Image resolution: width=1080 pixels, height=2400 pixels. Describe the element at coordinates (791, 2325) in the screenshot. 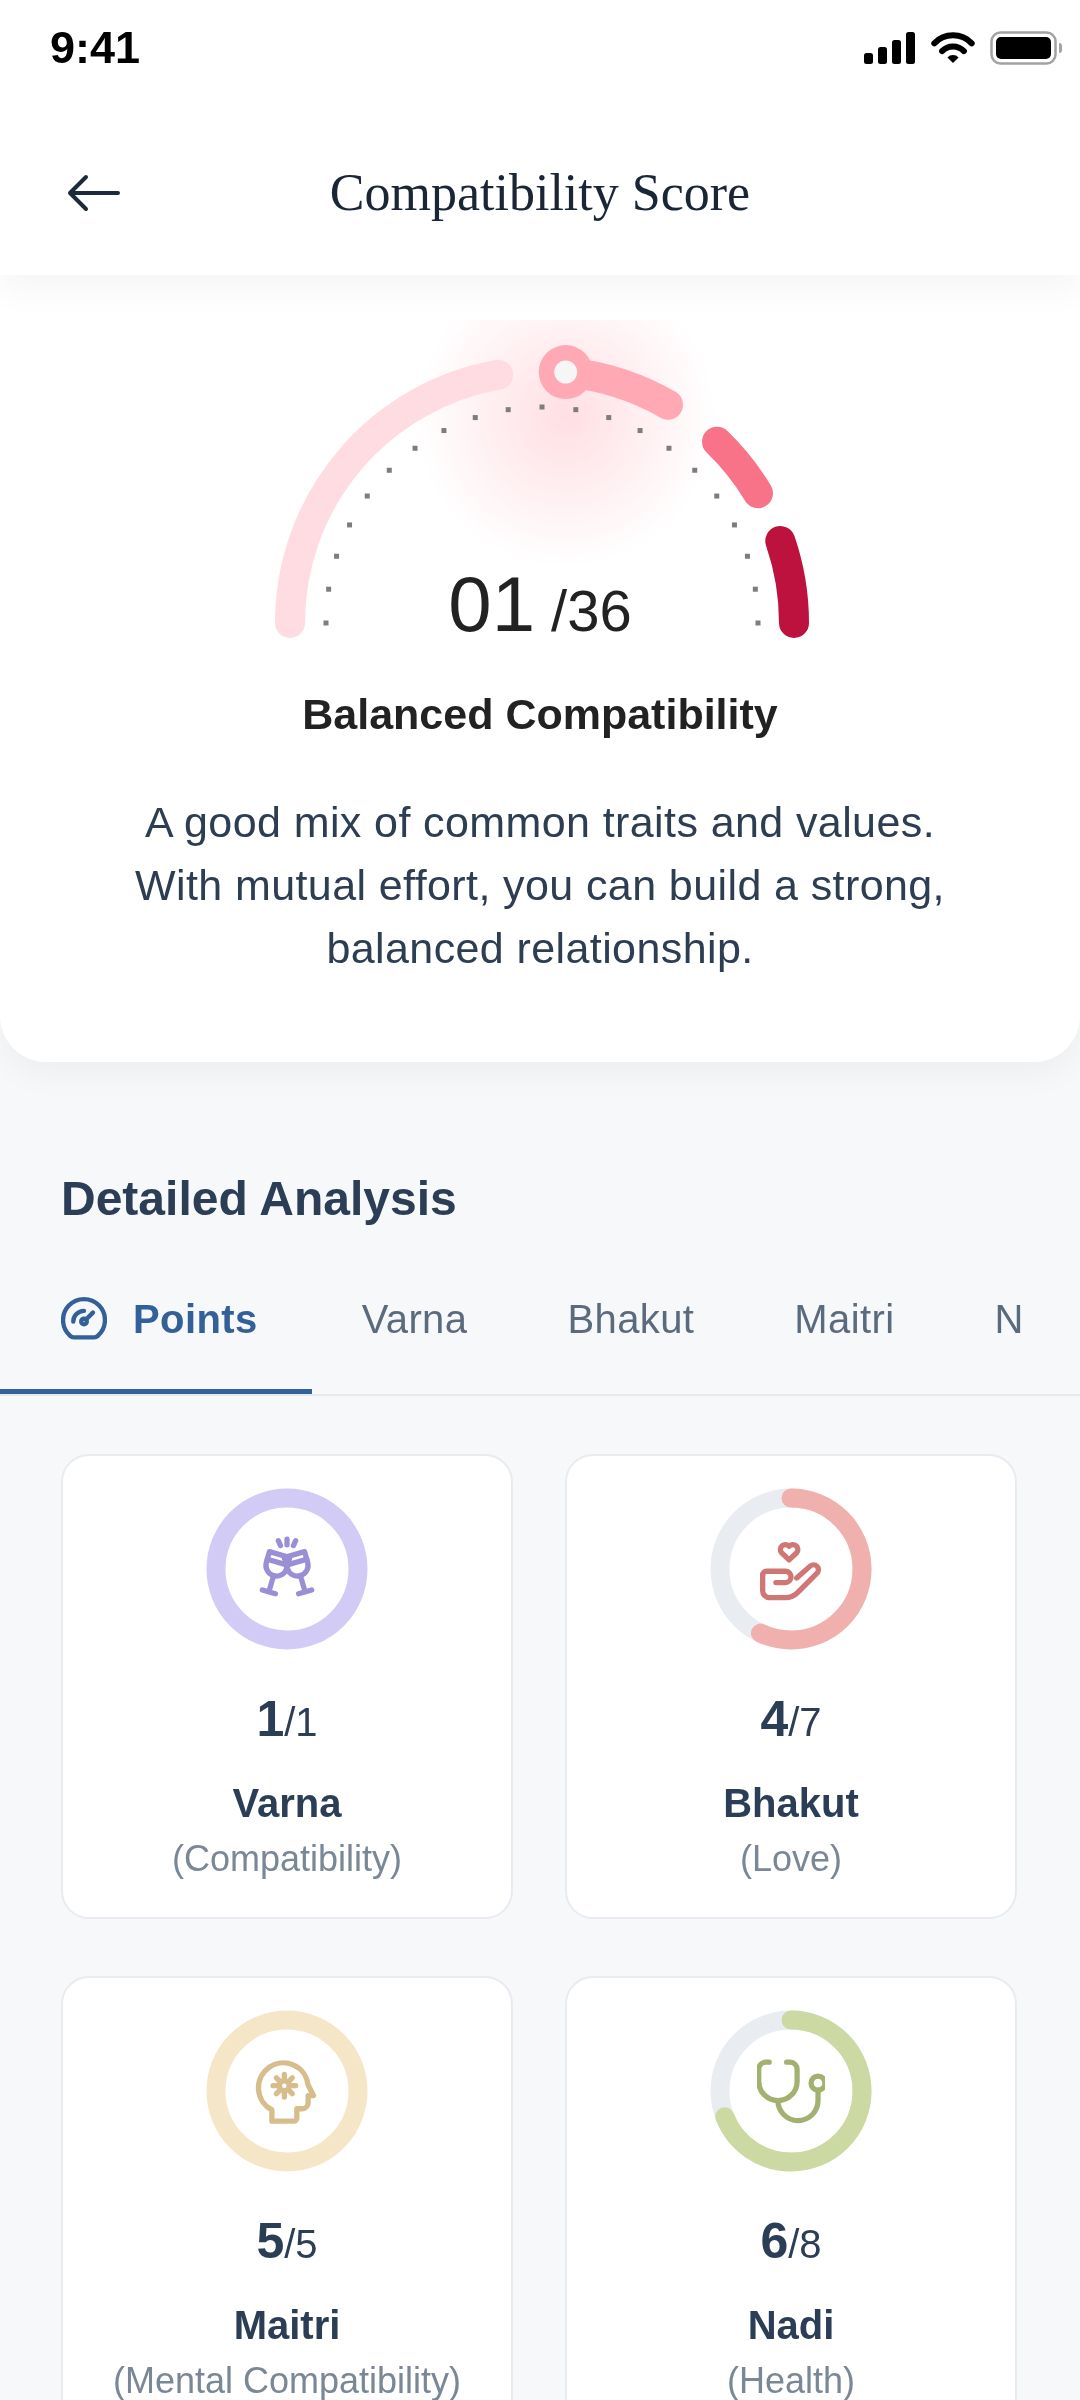

I see `card-title: Nadi` at that location.